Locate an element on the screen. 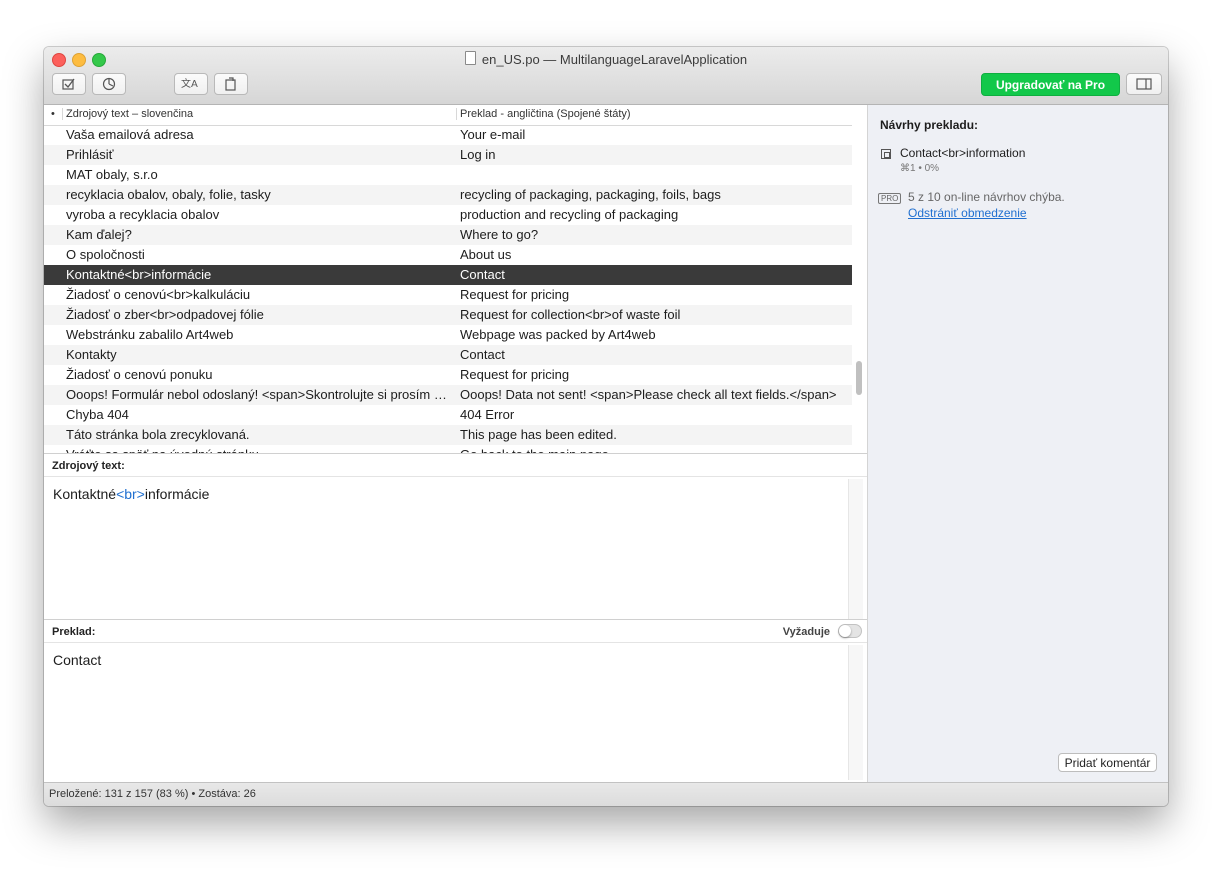 This screenshot has height=869, width=1214. row-source-text: Vaša emailová adresa is located at coordinates (130, 134).